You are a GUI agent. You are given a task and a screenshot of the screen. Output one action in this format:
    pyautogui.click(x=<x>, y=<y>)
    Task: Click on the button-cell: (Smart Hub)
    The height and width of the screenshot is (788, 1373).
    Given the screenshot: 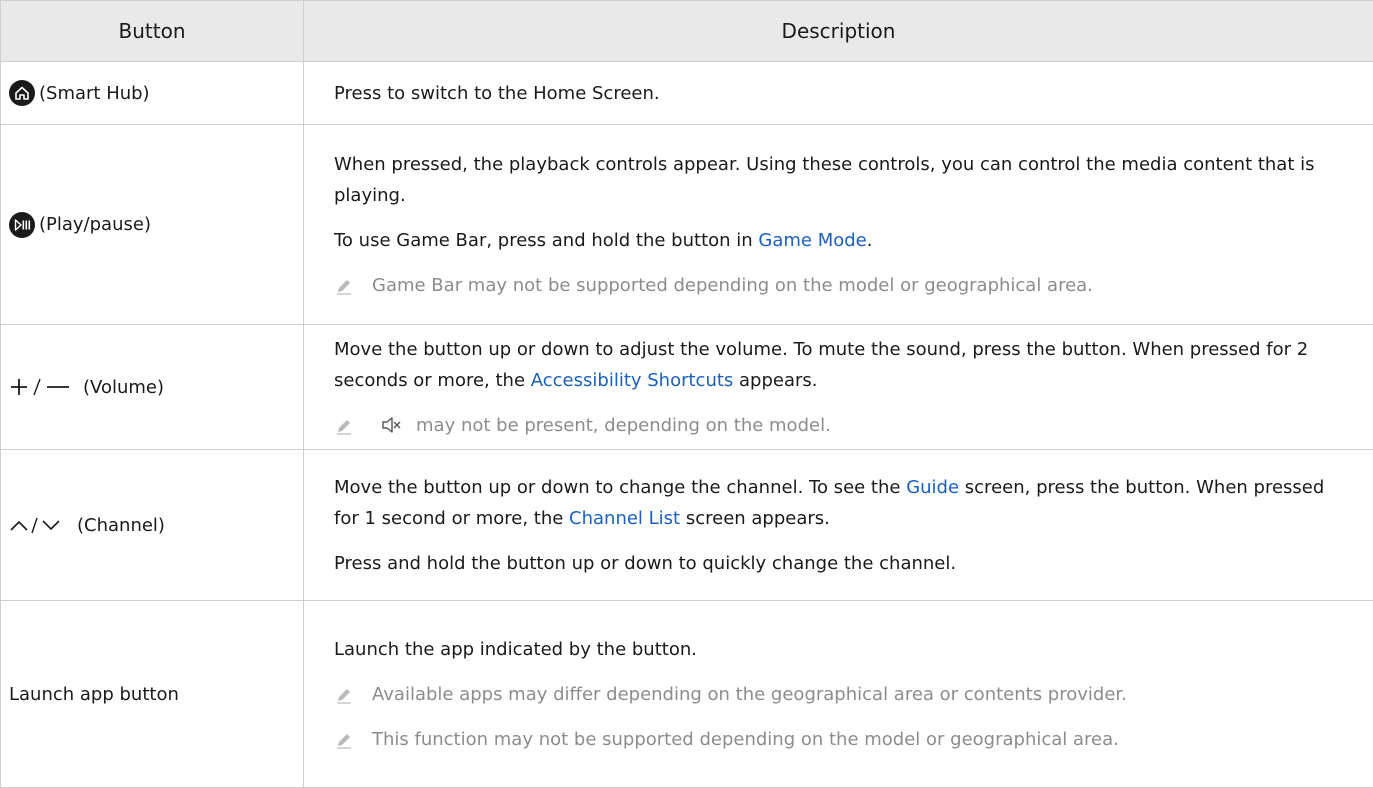 What is the action you would take?
    pyautogui.click(x=152, y=93)
    